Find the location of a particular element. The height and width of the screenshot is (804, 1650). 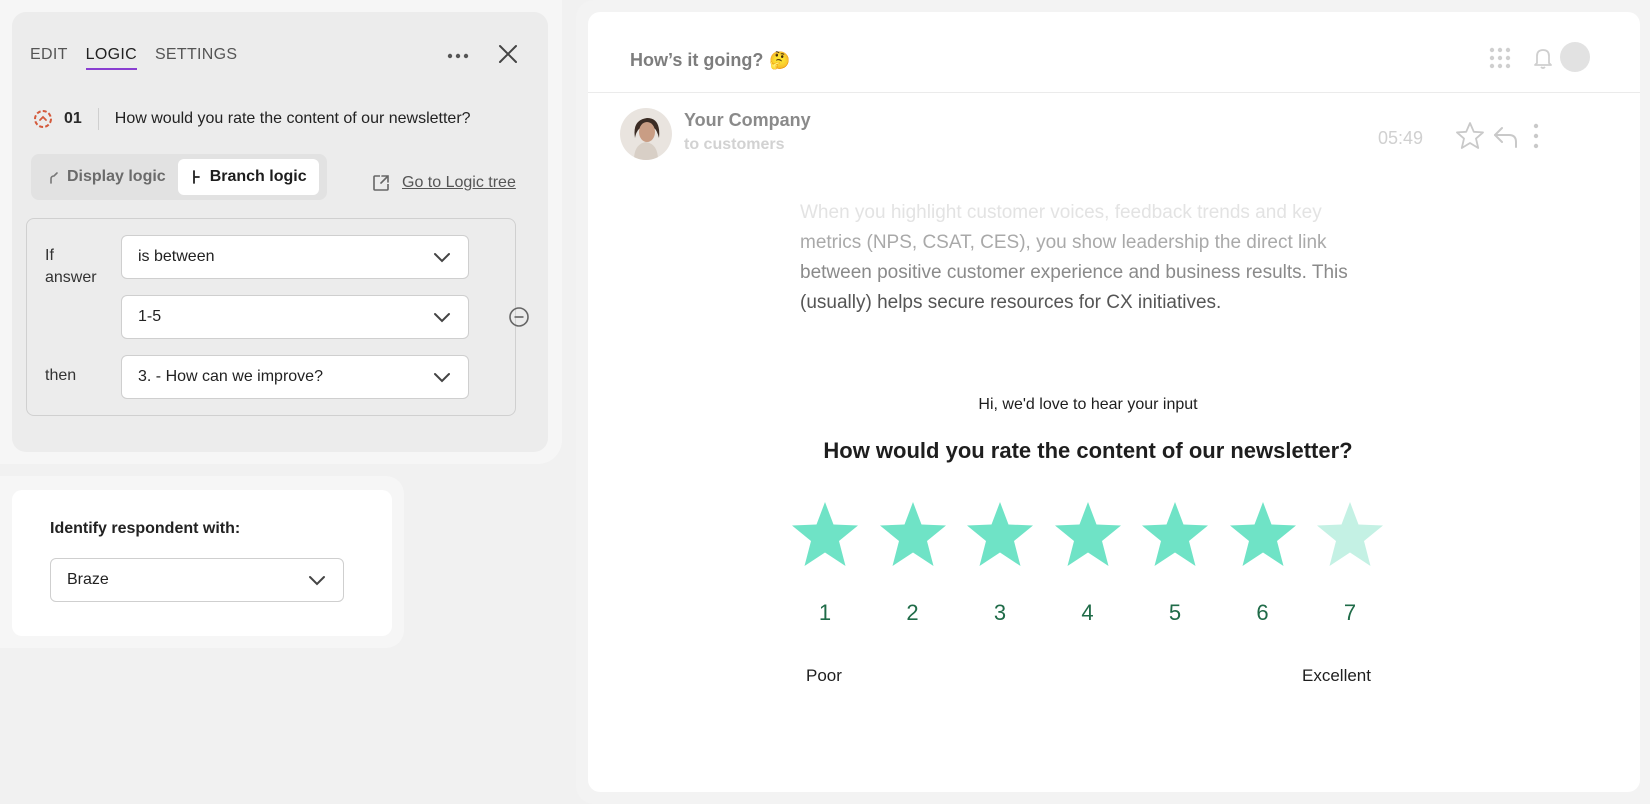

subject-text: How’s it going? is located at coordinates (697, 60).